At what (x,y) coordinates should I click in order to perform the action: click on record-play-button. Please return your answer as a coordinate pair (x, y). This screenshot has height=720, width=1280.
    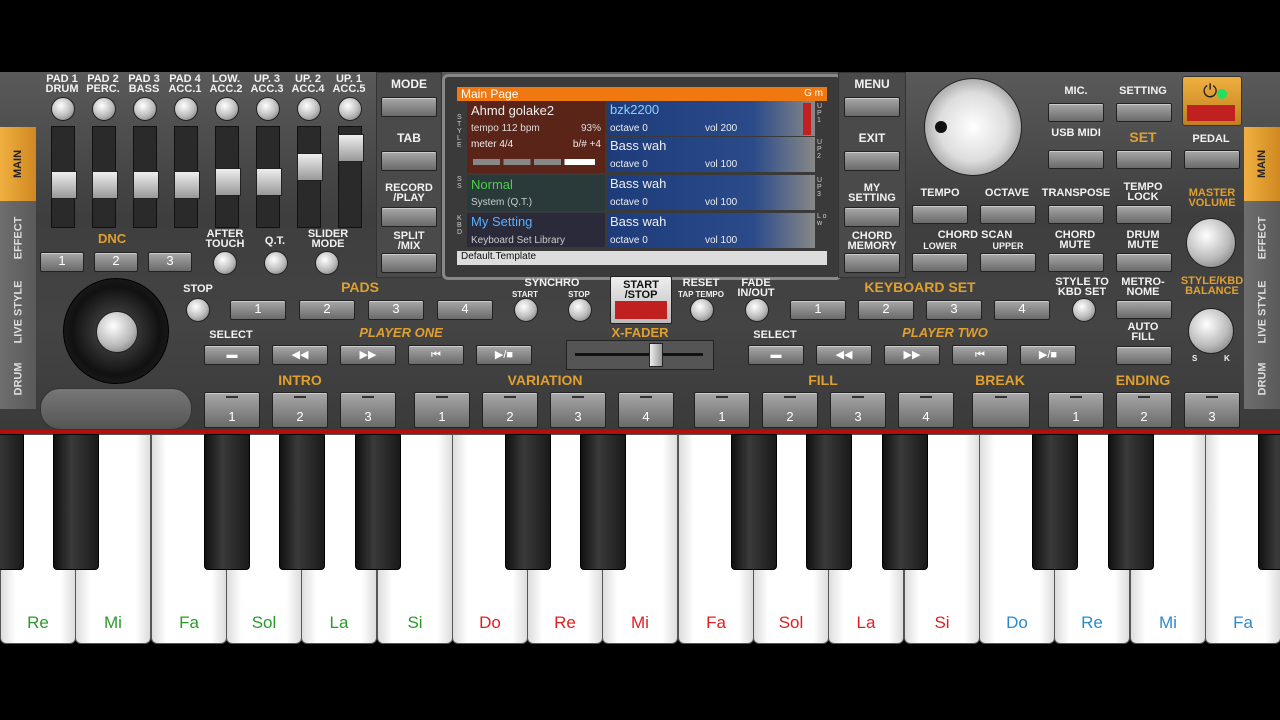
    Looking at the image, I should click on (409, 217).